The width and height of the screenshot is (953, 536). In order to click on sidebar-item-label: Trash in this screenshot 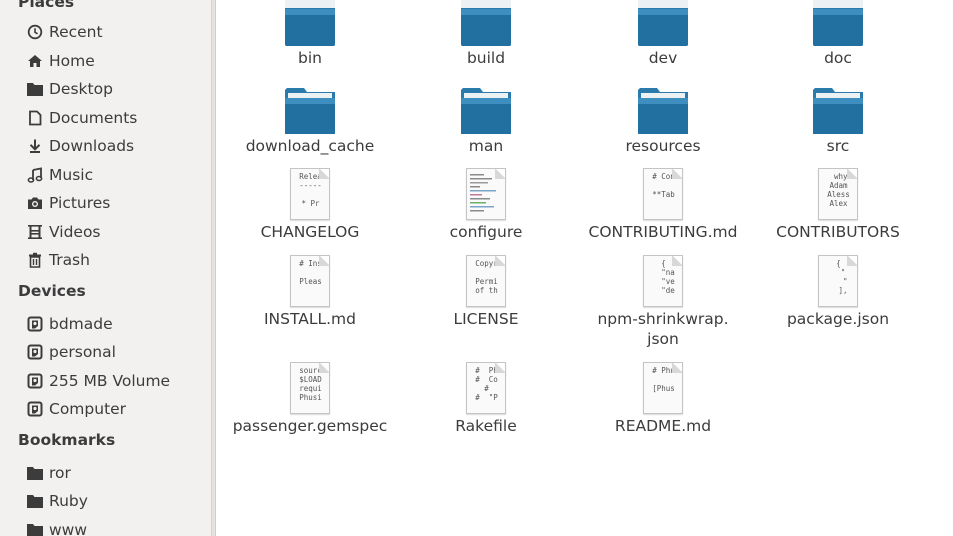, I will do `click(69, 260)`.